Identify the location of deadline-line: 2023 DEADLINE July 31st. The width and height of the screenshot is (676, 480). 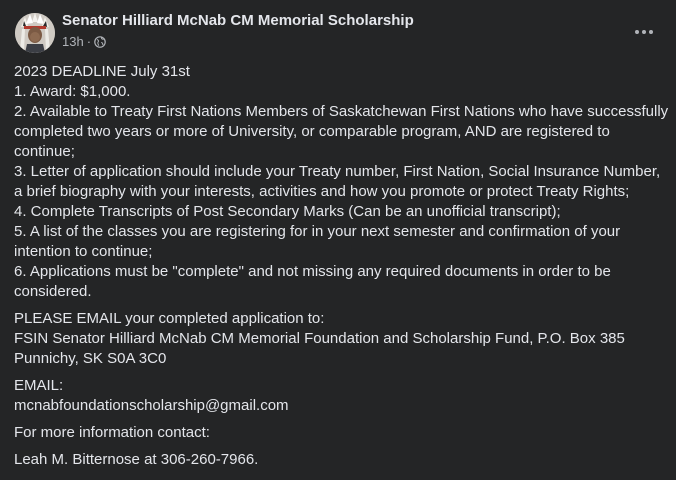
(102, 71).